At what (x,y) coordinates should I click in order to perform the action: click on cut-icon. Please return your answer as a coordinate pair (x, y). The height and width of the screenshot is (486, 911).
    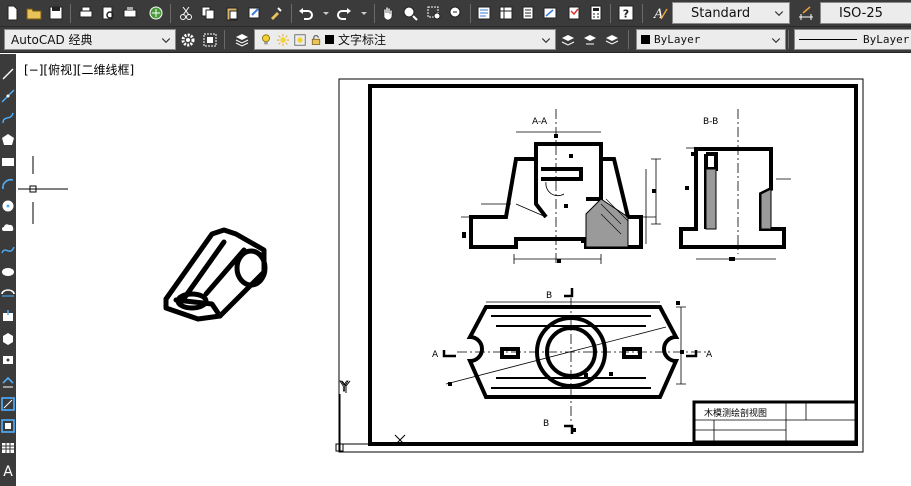
    Looking at the image, I should click on (186, 13).